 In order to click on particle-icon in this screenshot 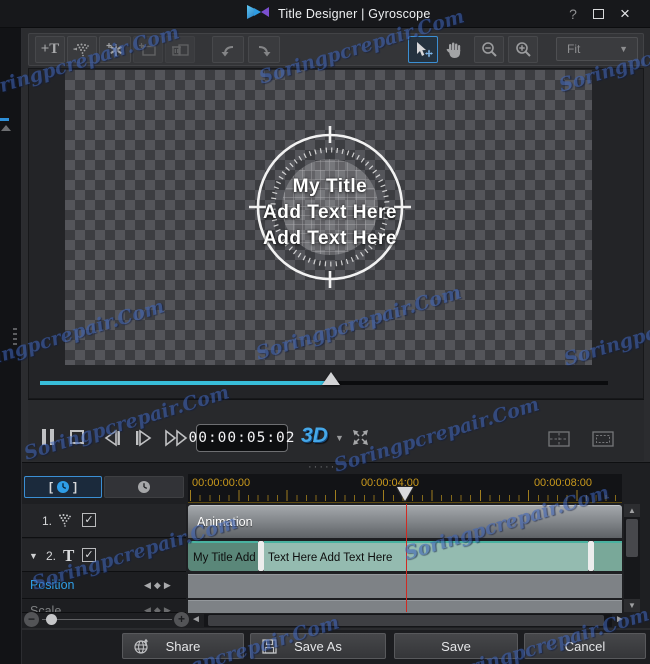, I will do `click(81, 49)`.